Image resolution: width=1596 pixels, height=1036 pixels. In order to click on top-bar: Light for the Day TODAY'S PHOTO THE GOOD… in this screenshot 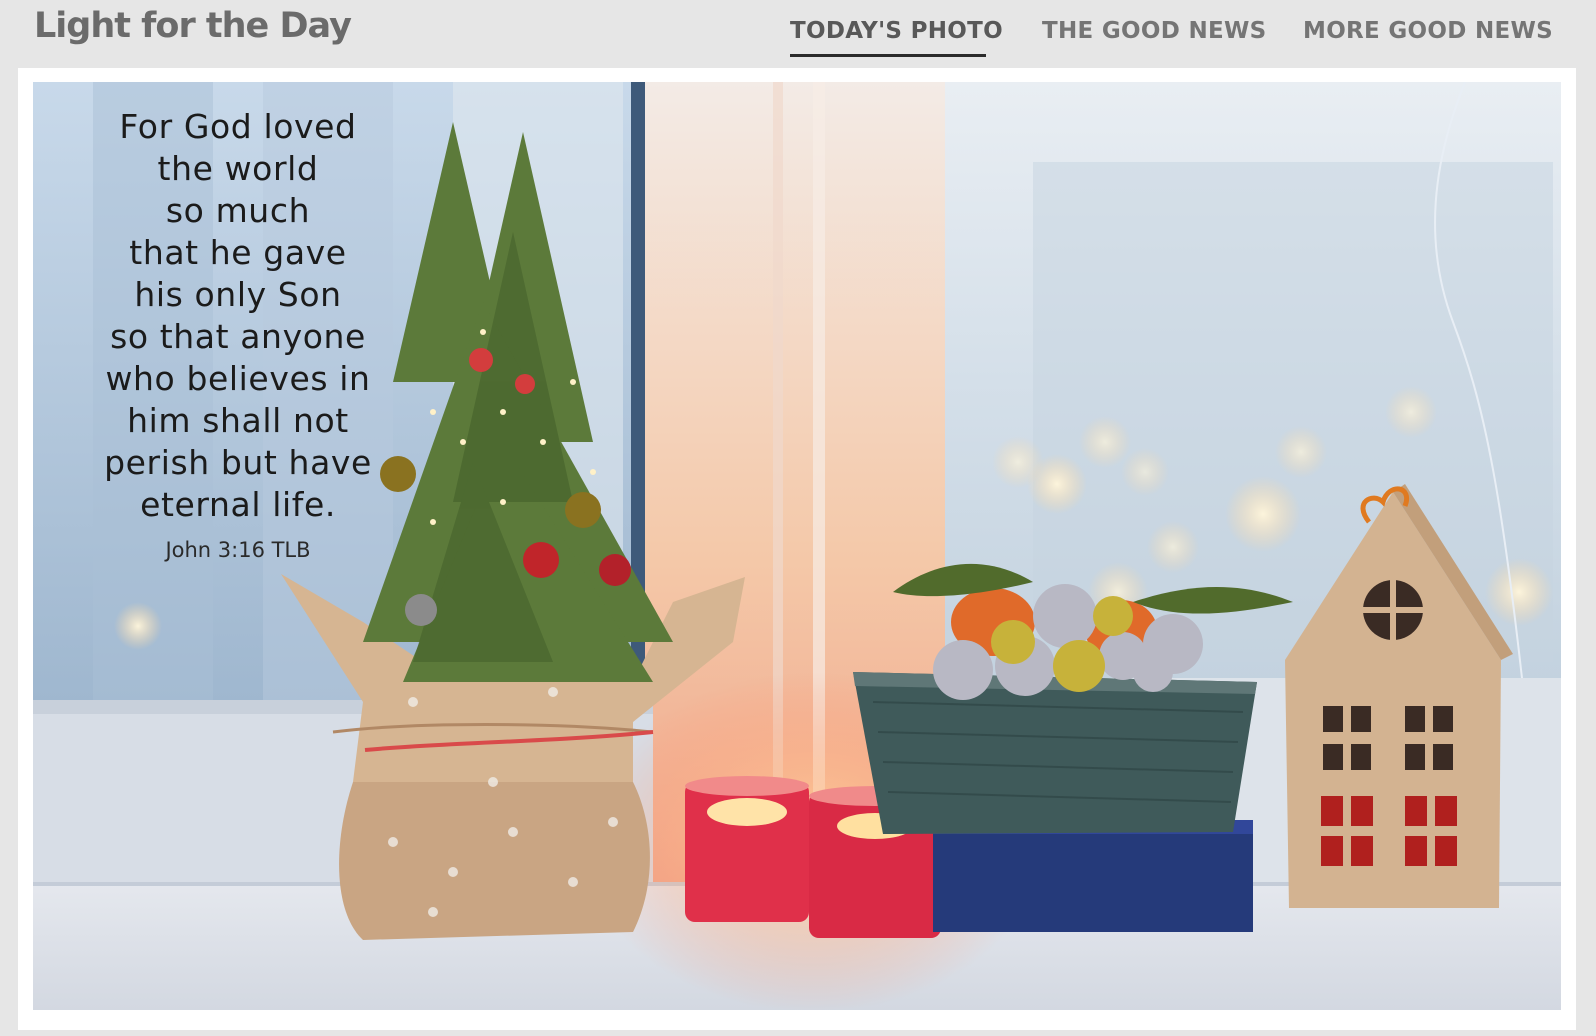, I will do `click(798, 33)`.